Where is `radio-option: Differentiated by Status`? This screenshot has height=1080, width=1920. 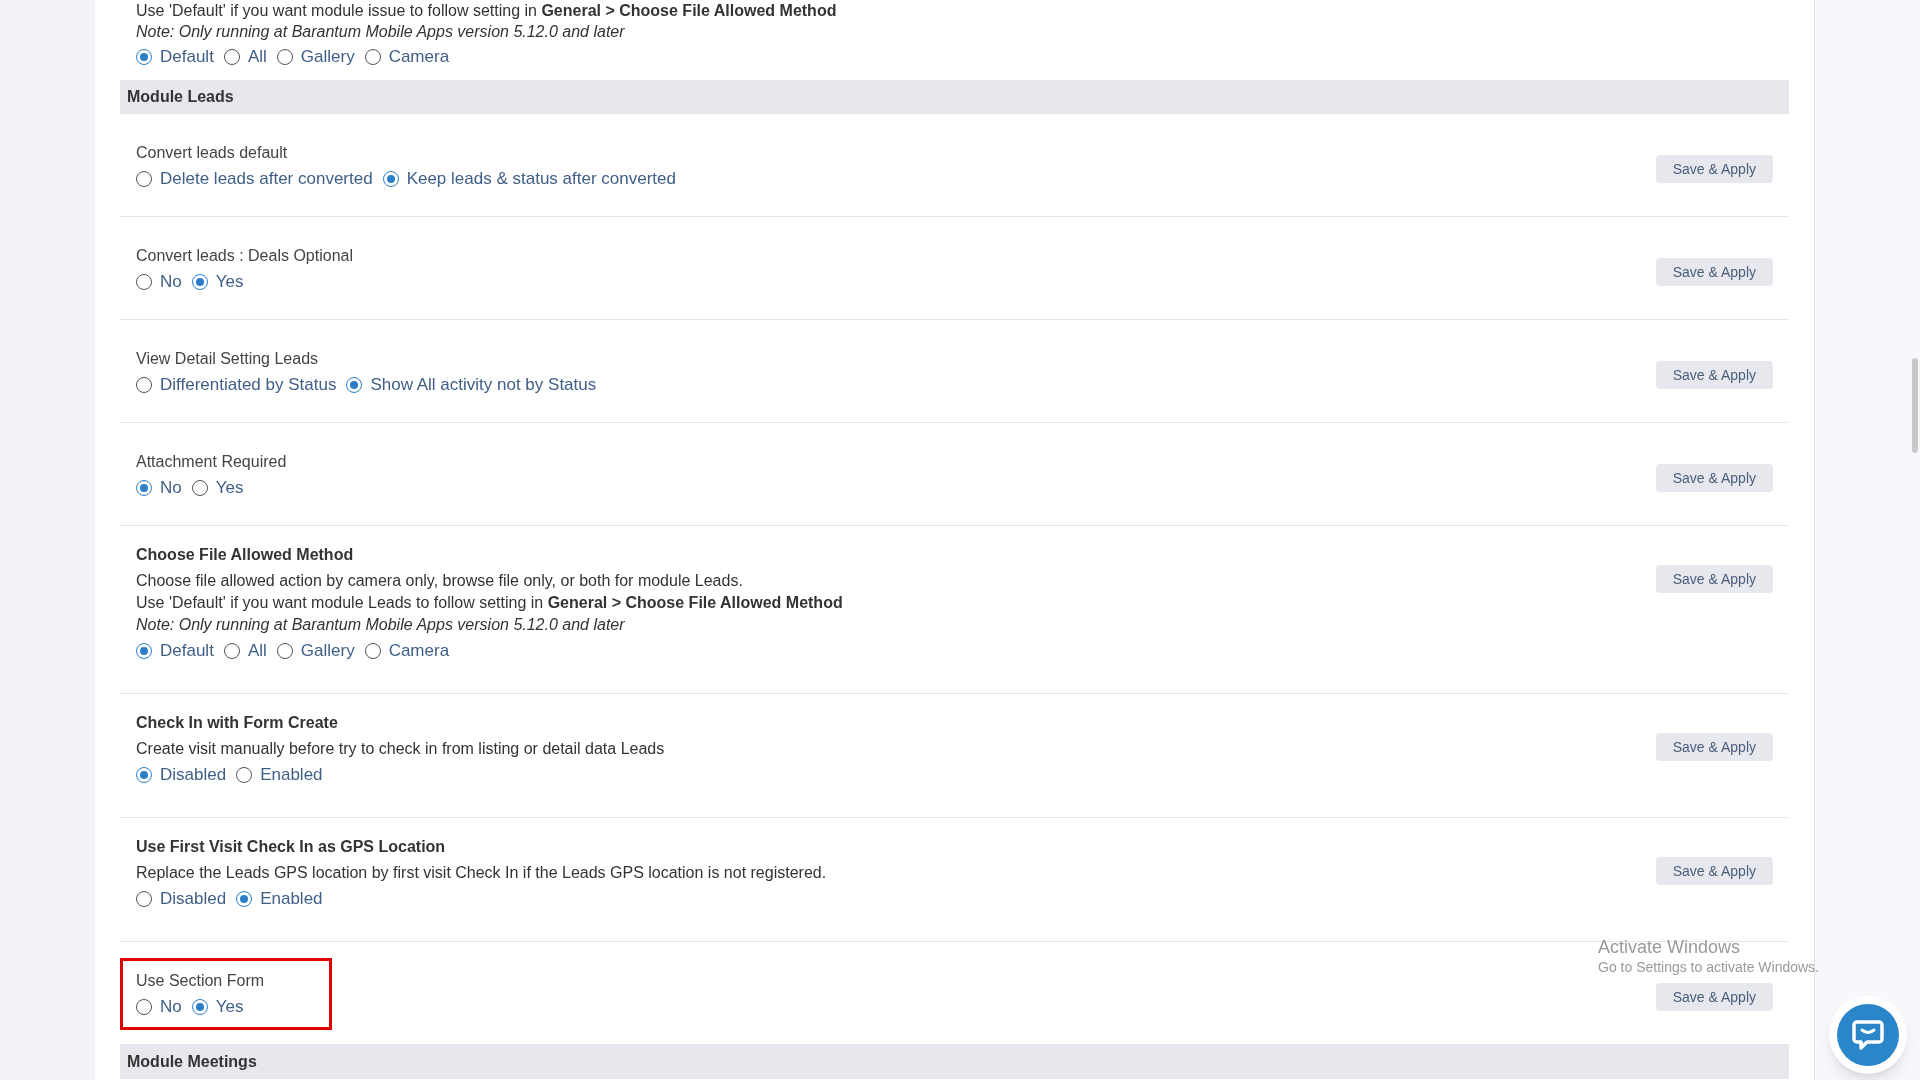
radio-option: Differentiated by Status is located at coordinates (236, 385).